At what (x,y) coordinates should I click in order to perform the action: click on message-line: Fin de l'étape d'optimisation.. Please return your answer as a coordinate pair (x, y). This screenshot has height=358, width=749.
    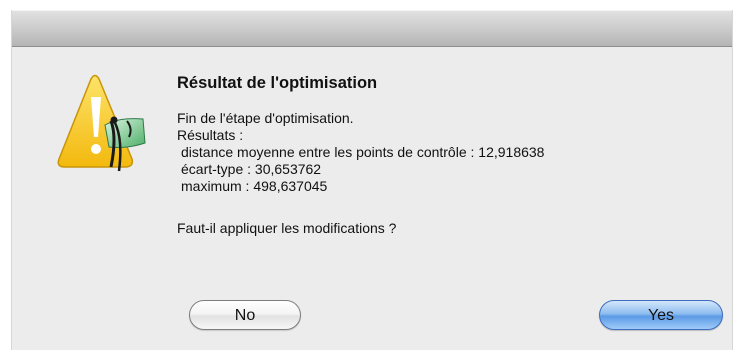
    Looking at the image, I should click on (265, 118).